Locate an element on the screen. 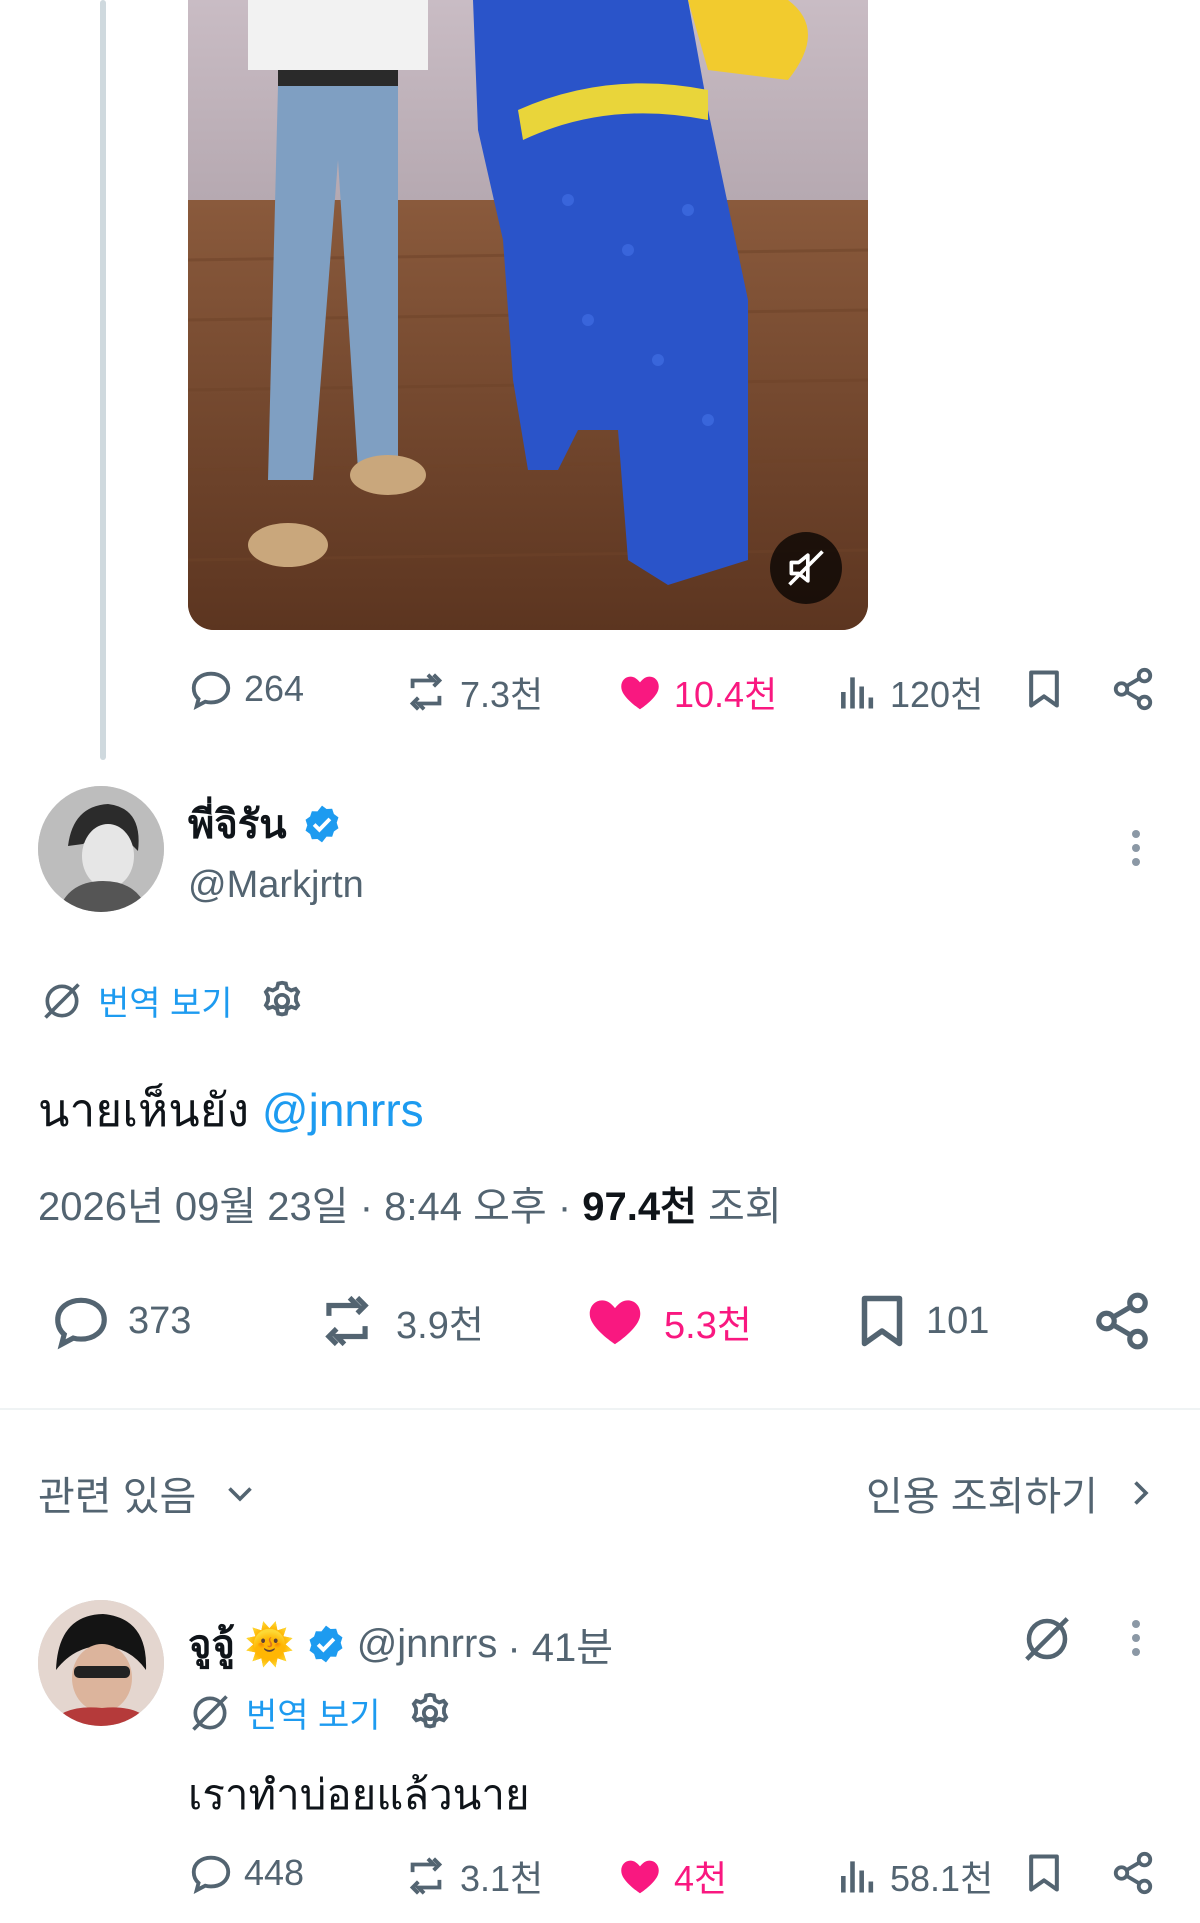 Image resolution: width=1200 pixels, height=1923 pixels. repost-button: 3.9천 is located at coordinates (398, 1321).